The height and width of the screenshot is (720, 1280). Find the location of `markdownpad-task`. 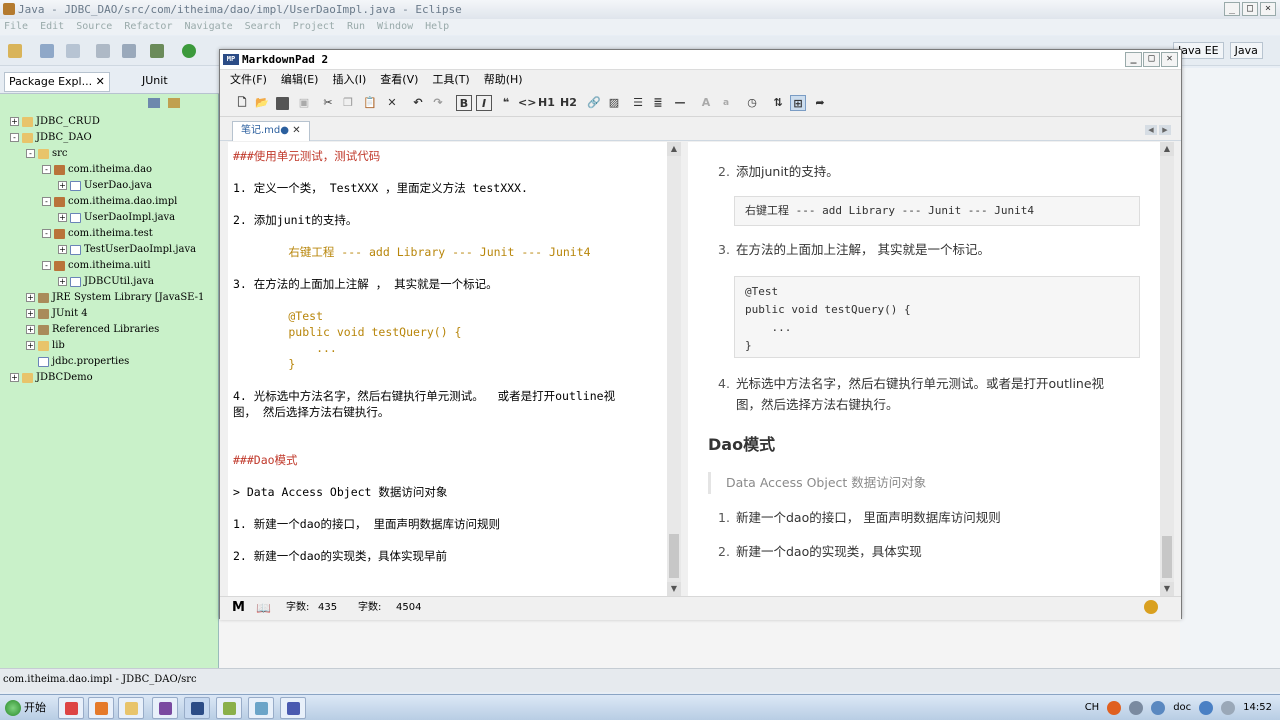

markdownpad-task is located at coordinates (197, 708).